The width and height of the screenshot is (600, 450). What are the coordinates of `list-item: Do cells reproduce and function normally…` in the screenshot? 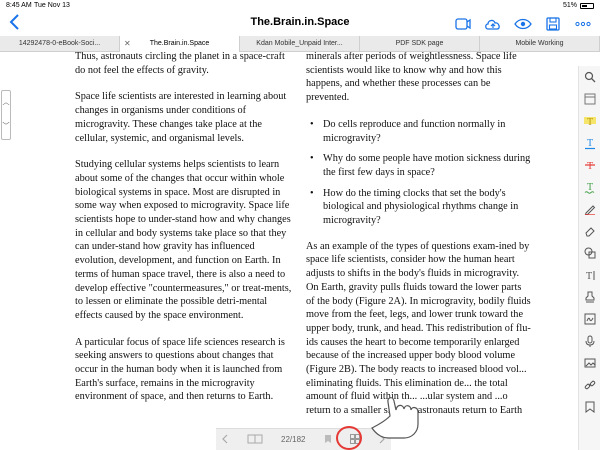 It's located at (419, 131).